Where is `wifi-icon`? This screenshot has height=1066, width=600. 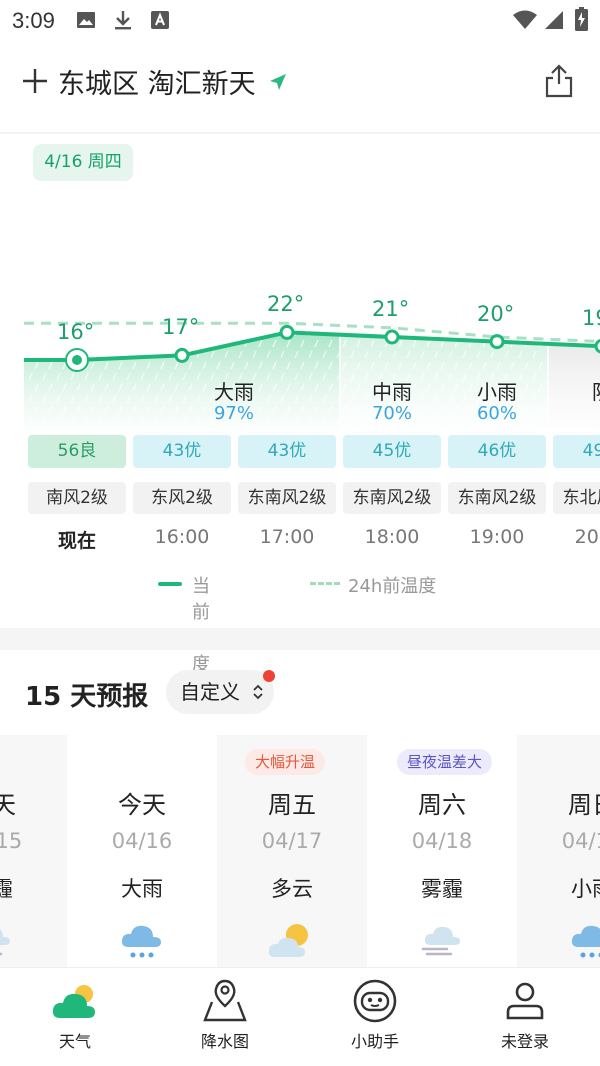 wifi-icon is located at coordinates (525, 19).